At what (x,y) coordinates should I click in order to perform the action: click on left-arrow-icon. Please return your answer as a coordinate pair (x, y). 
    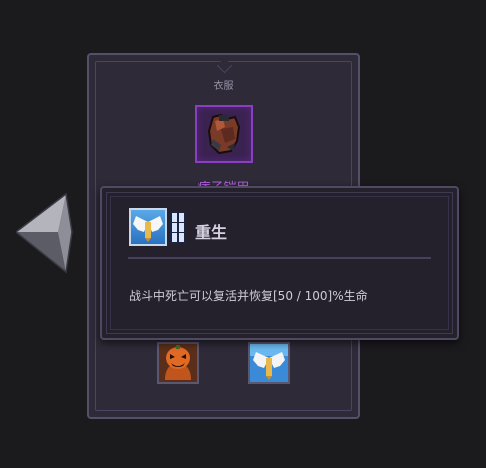
    Looking at the image, I should click on (44, 233).